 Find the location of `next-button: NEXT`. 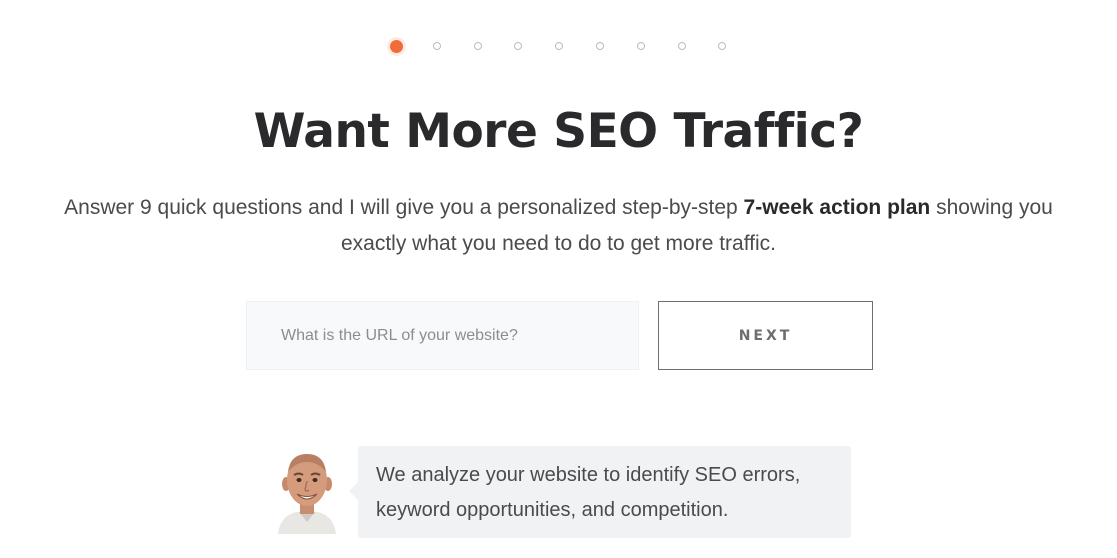

next-button: NEXT is located at coordinates (765, 335).